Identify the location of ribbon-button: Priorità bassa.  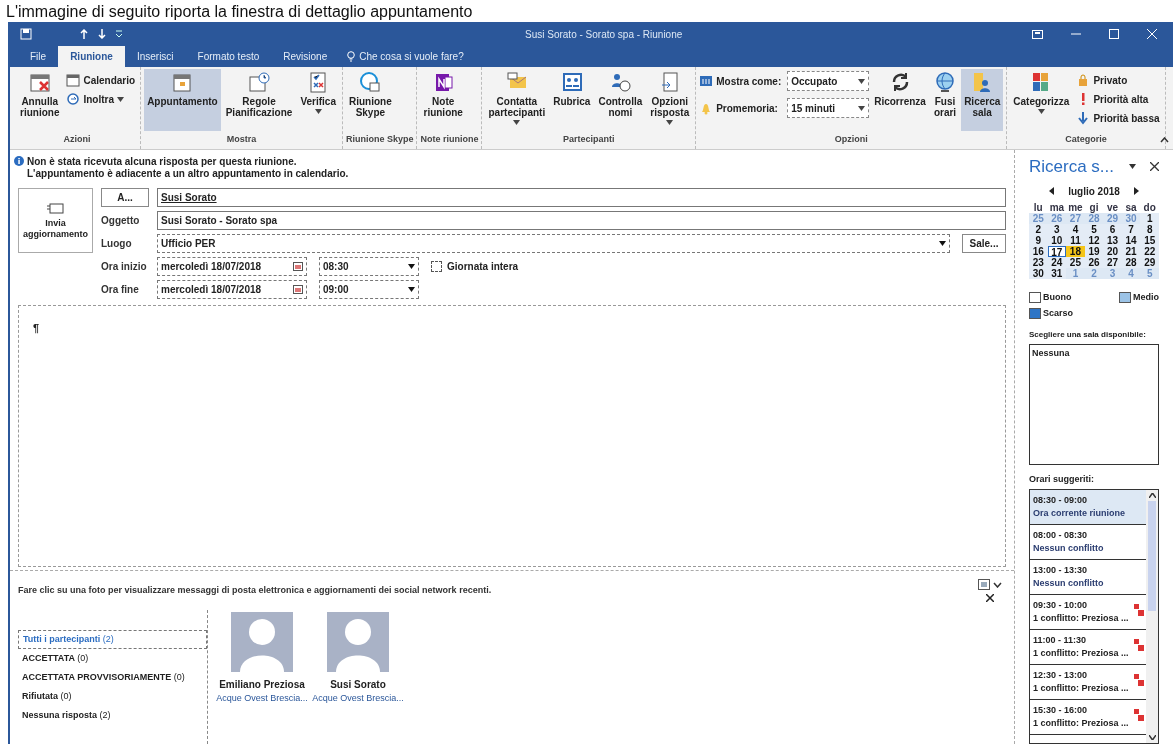
(1118, 118).